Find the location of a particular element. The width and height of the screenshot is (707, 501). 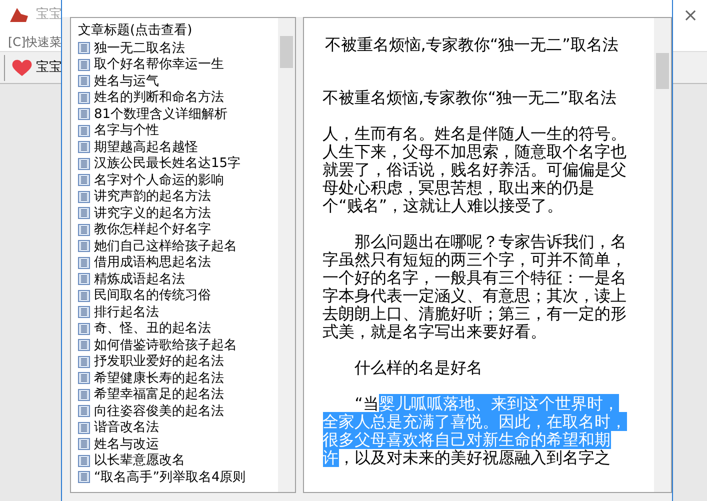

list-item: 讲究声韵的起名方法 is located at coordinates (162, 196).